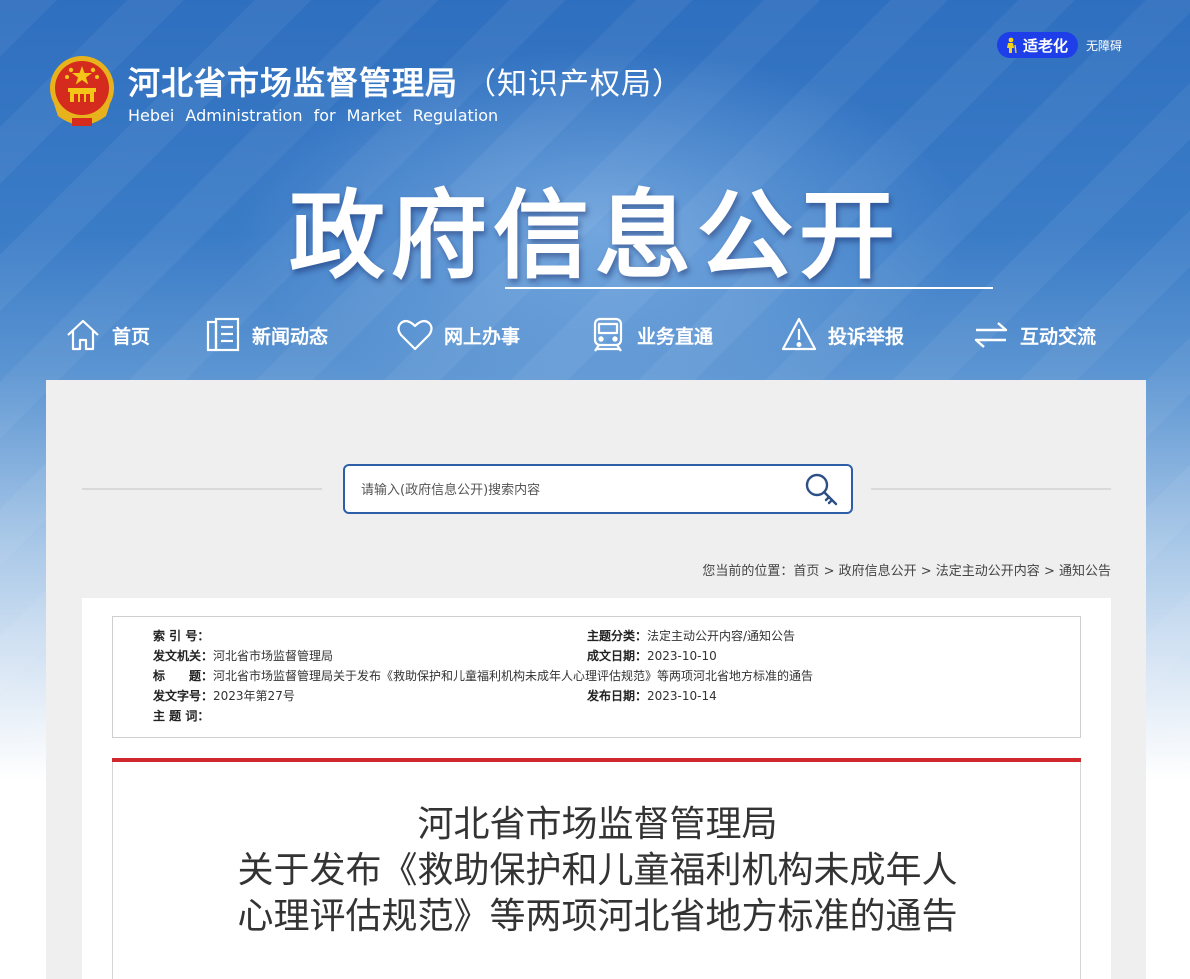  Describe the element at coordinates (183, 656) in the screenshot. I see `meta-issuer-label: 发文机关：` at that location.